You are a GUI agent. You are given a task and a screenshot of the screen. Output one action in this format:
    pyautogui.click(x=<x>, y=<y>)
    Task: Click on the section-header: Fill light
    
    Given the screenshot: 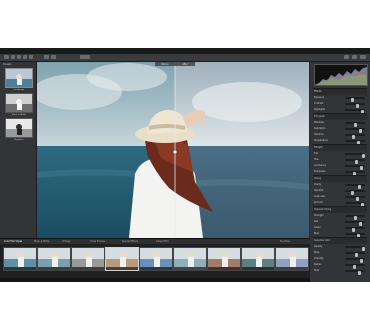 What is the action you would take?
    pyautogui.click(x=340, y=147)
    